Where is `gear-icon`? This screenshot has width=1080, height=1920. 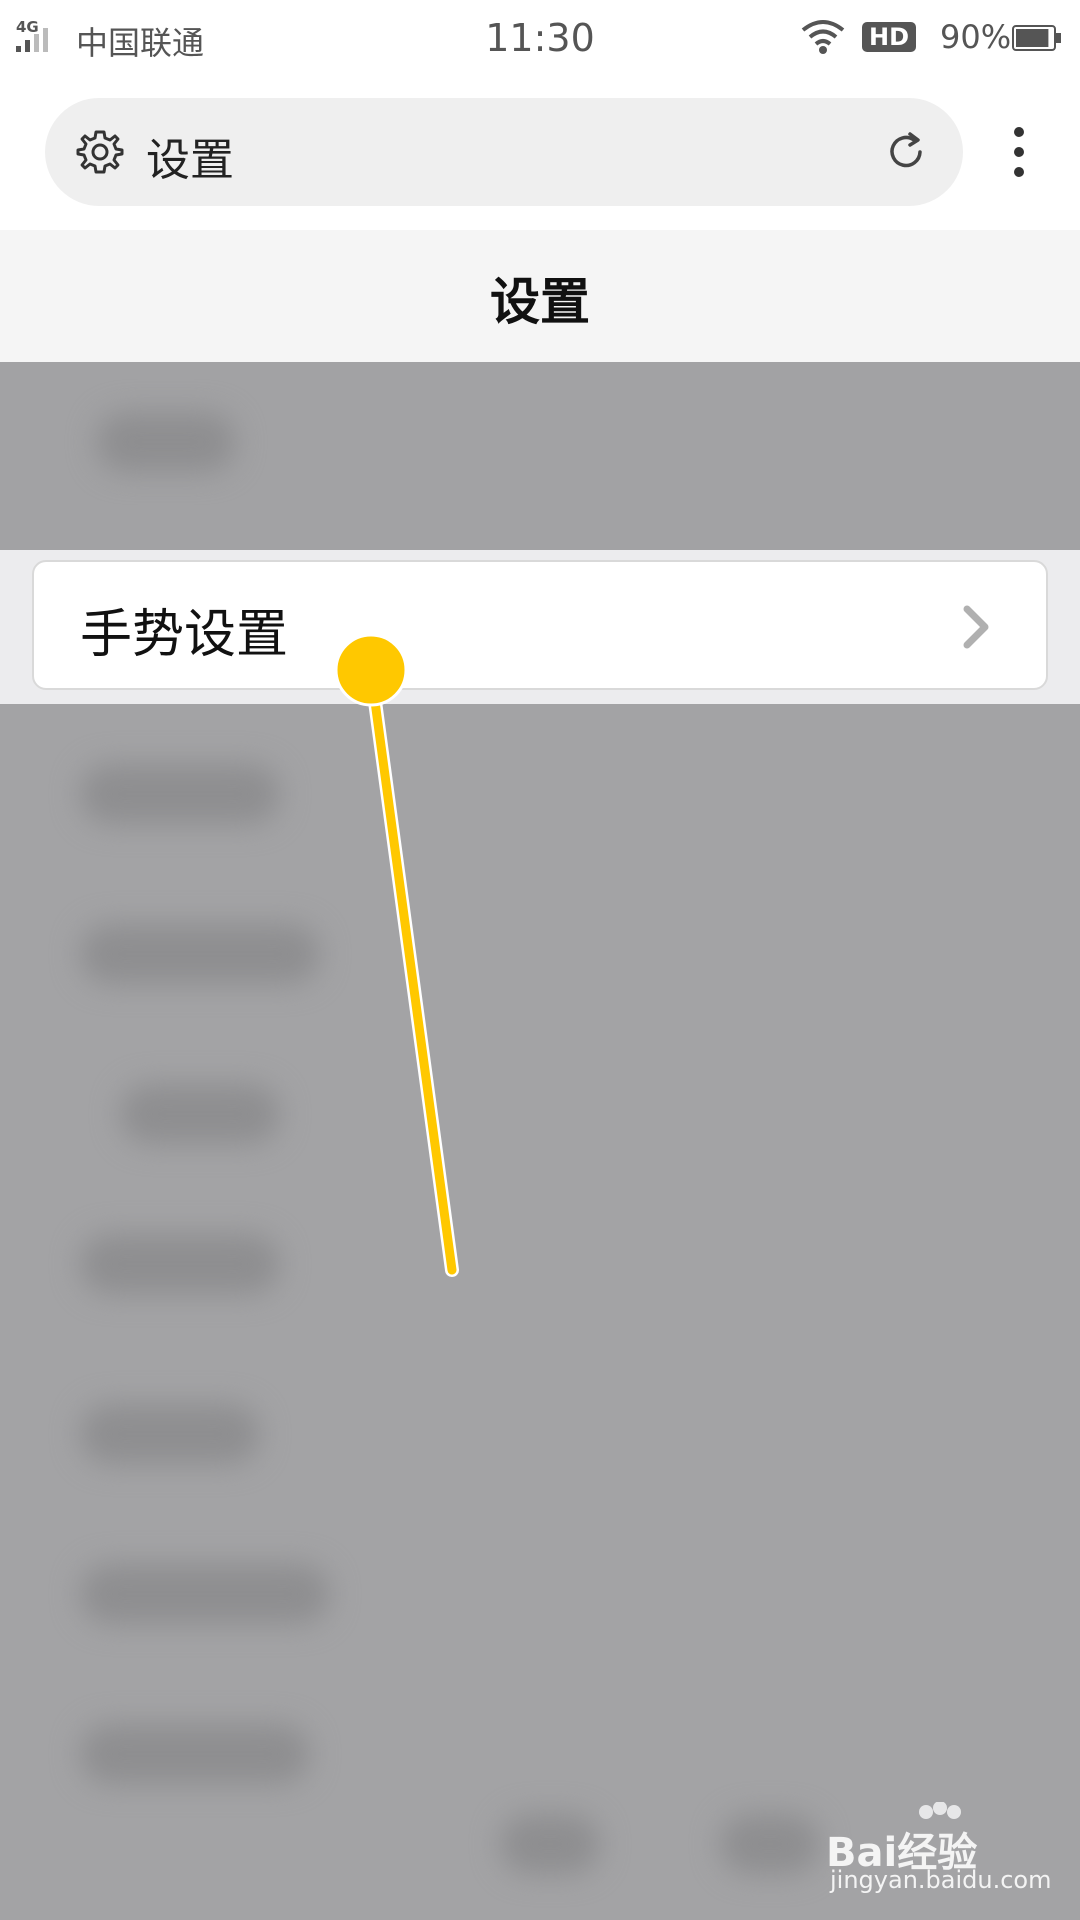
gear-icon is located at coordinates (100, 152).